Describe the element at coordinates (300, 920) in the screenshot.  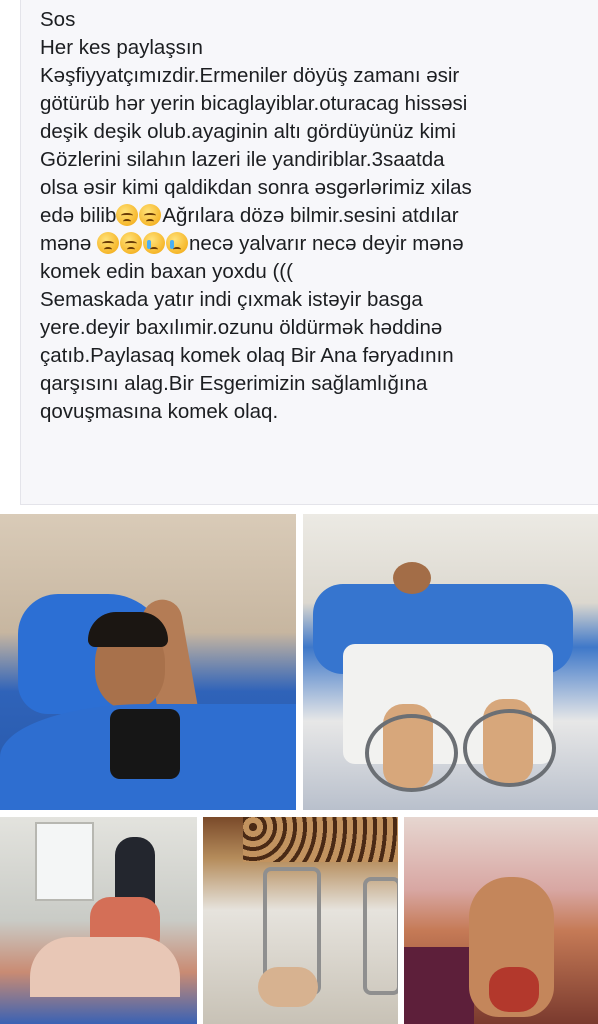
I see `photo-leg-fixator-closeup` at that location.